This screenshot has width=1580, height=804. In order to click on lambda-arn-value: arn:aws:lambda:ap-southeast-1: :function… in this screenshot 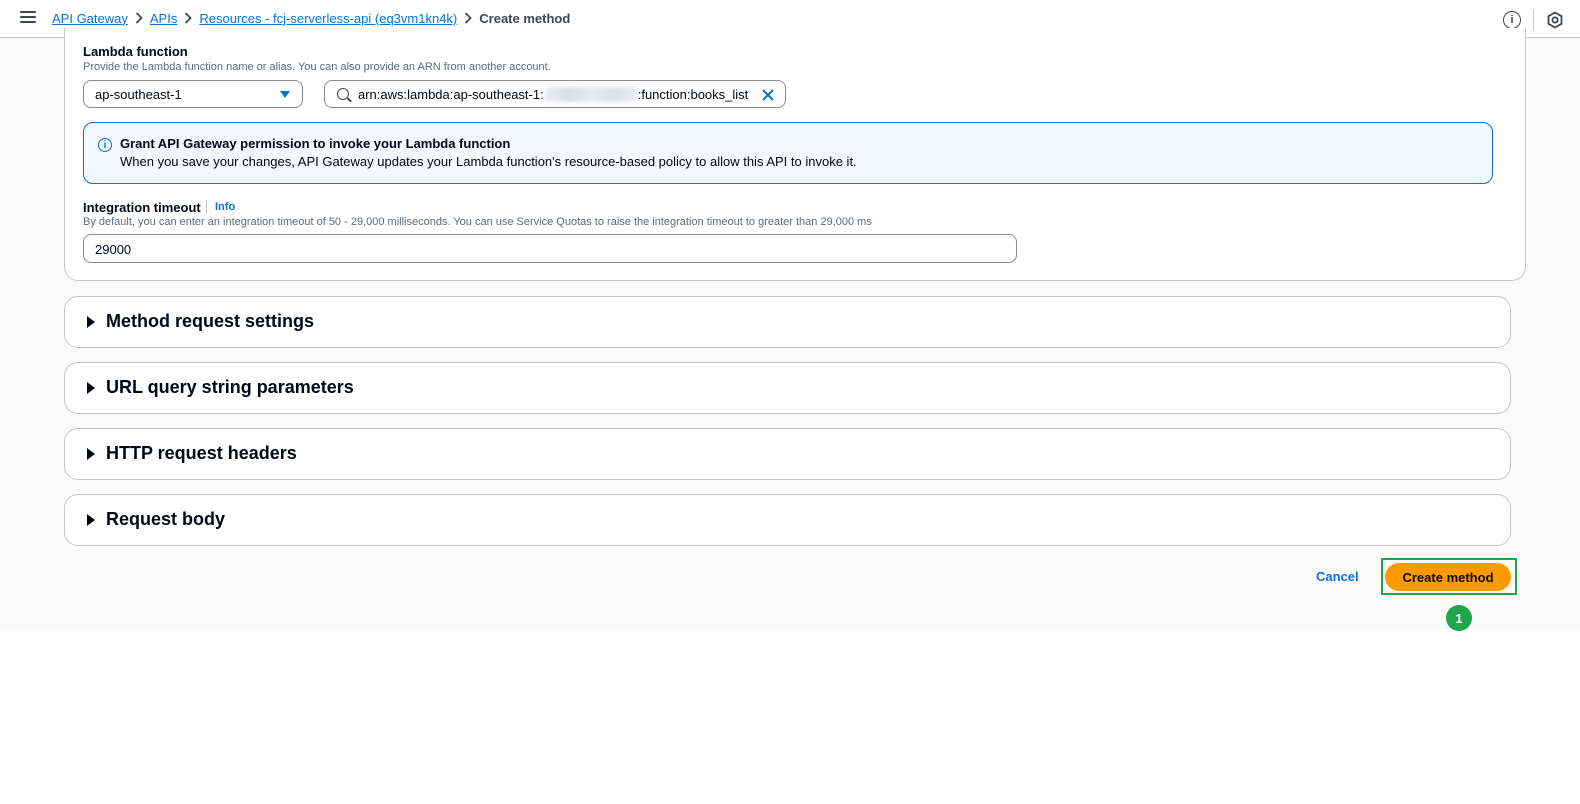, I will do `click(553, 94)`.